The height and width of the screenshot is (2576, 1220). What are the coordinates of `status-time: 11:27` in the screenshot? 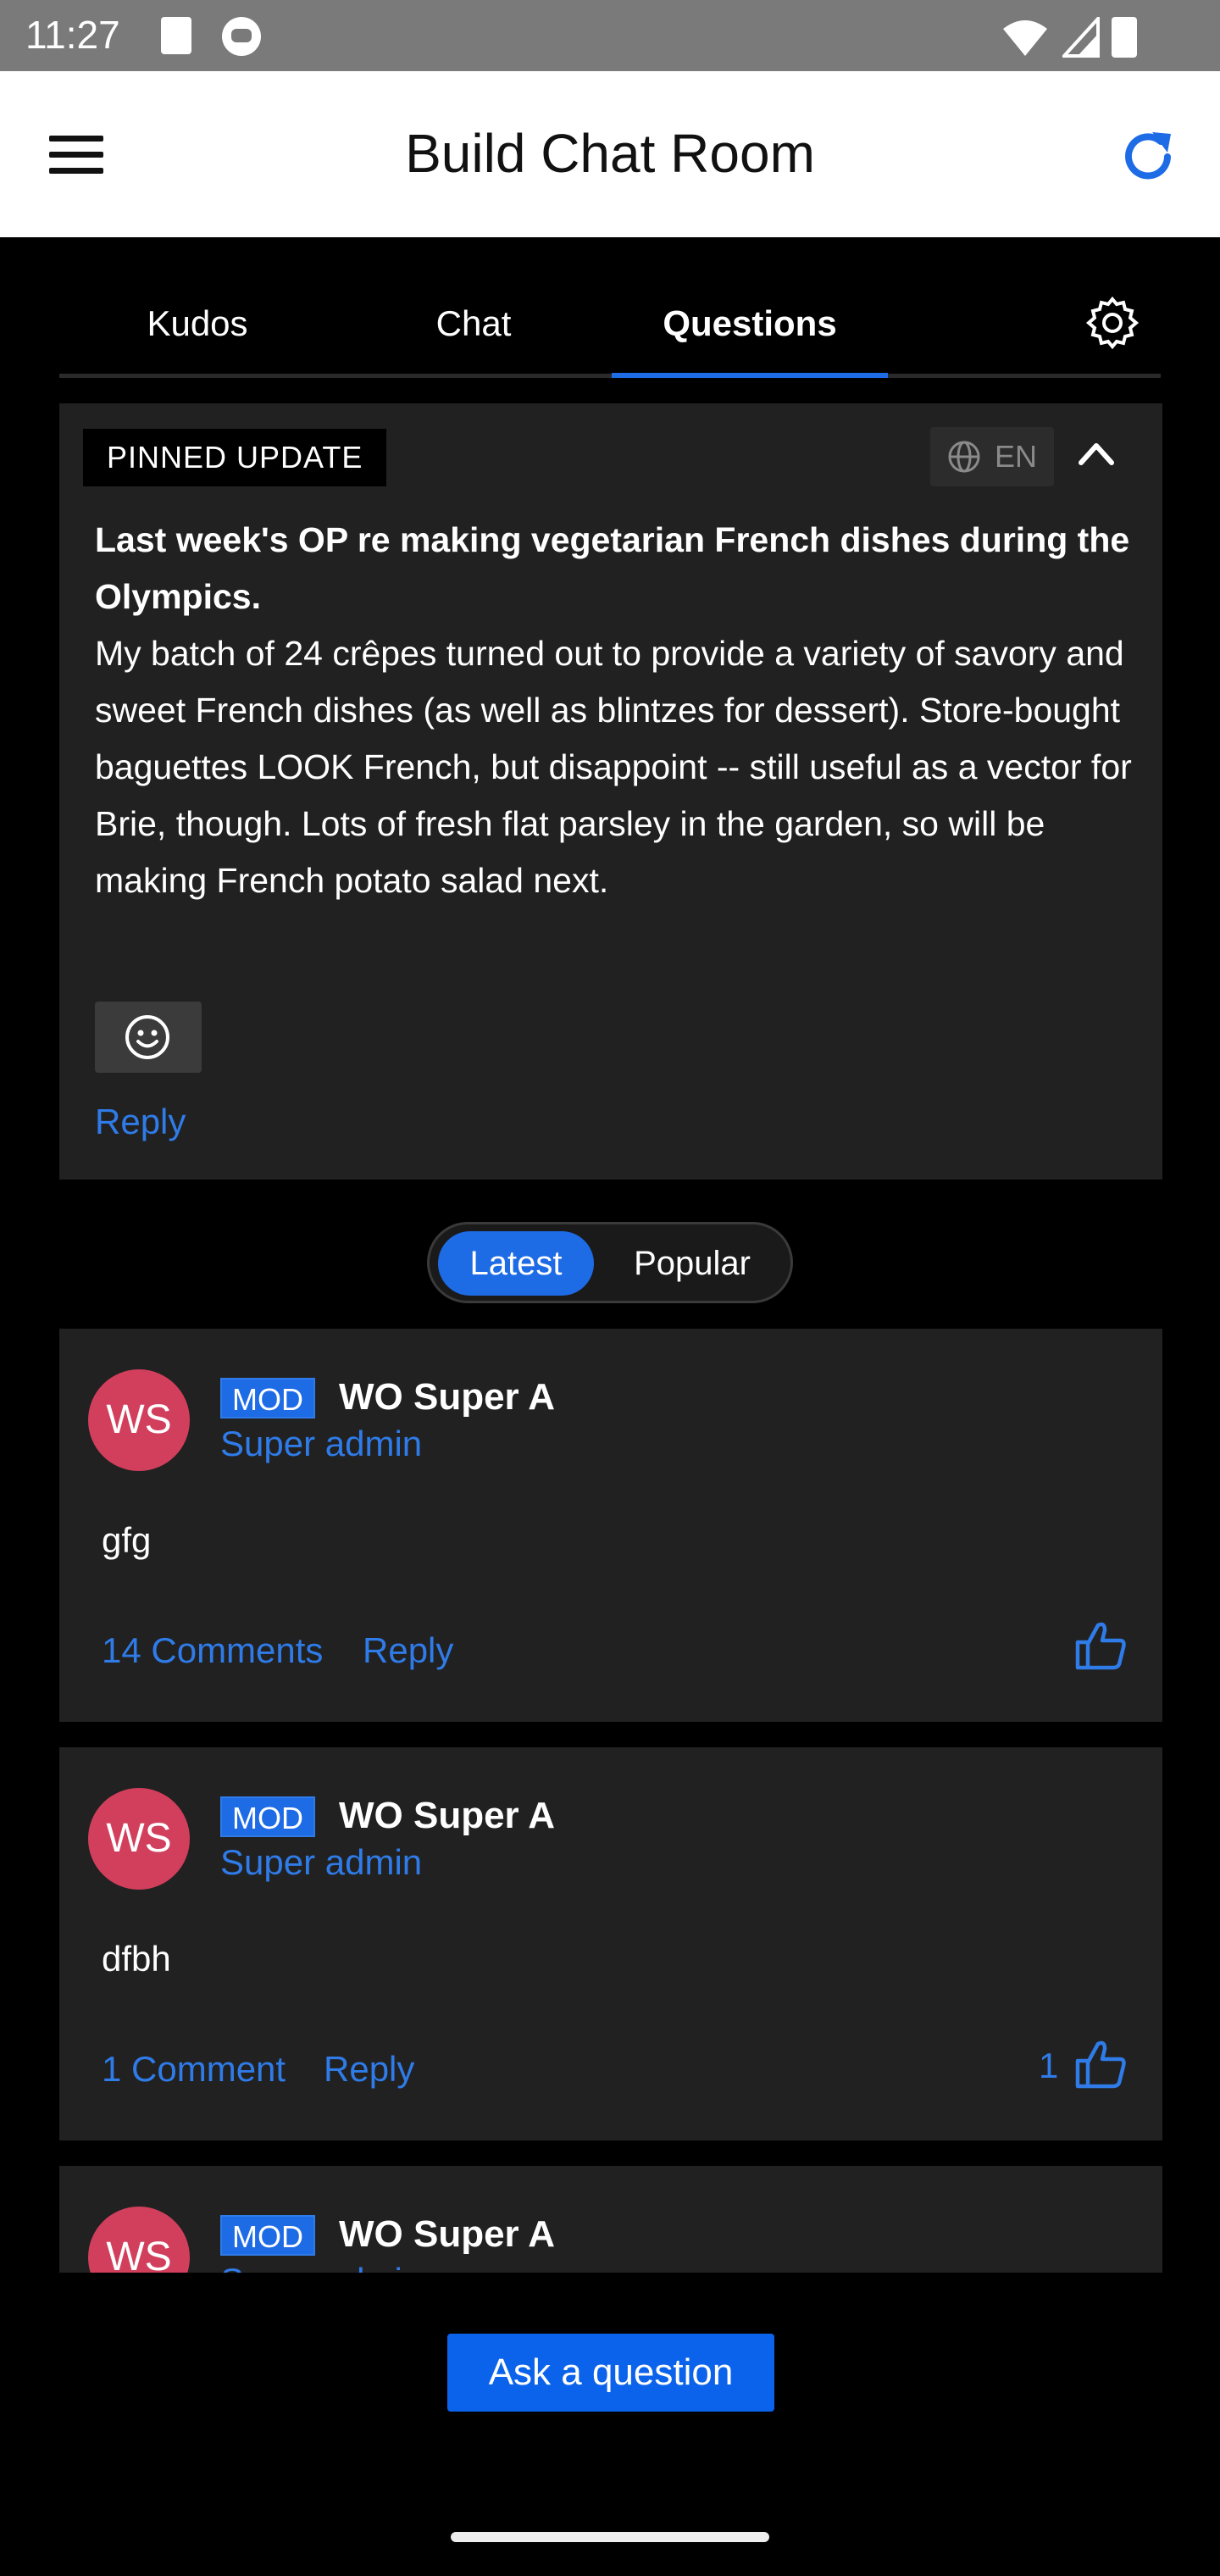 It's located at (72, 35).